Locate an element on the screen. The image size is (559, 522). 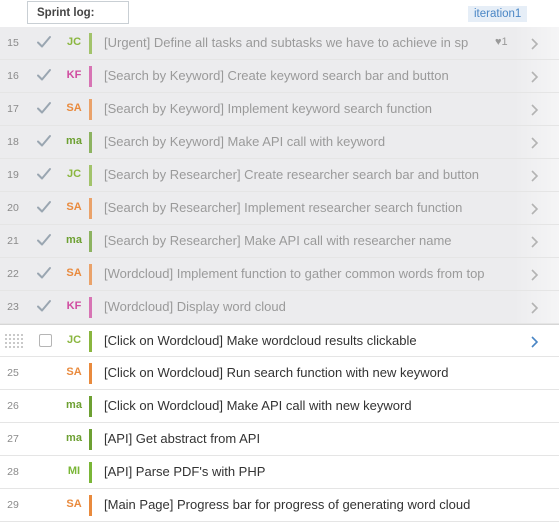
row-number: 18 is located at coordinates (13, 142).